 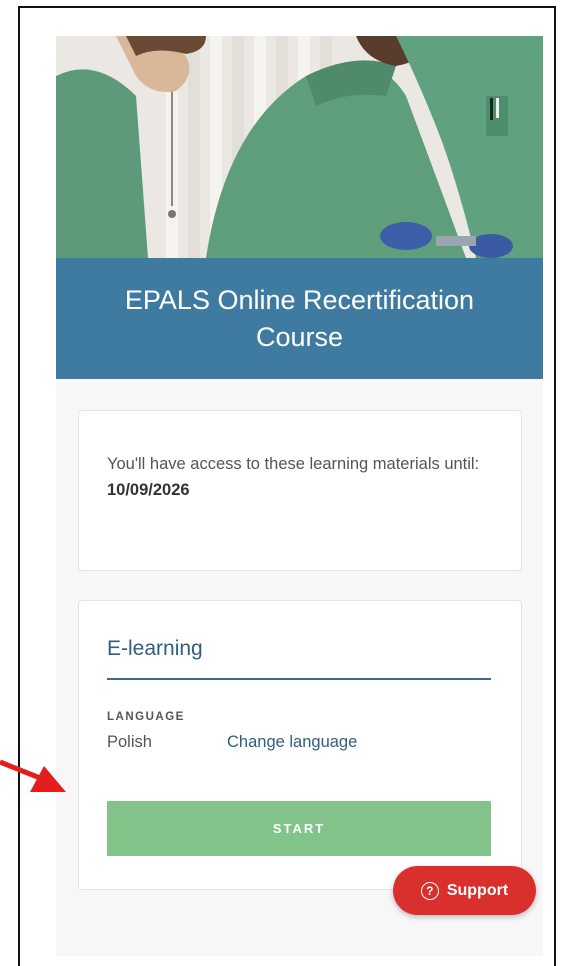 What do you see at coordinates (33, 775) in the screenshot?
I see `red-arrow-icon` at bounding box center [33, 775].